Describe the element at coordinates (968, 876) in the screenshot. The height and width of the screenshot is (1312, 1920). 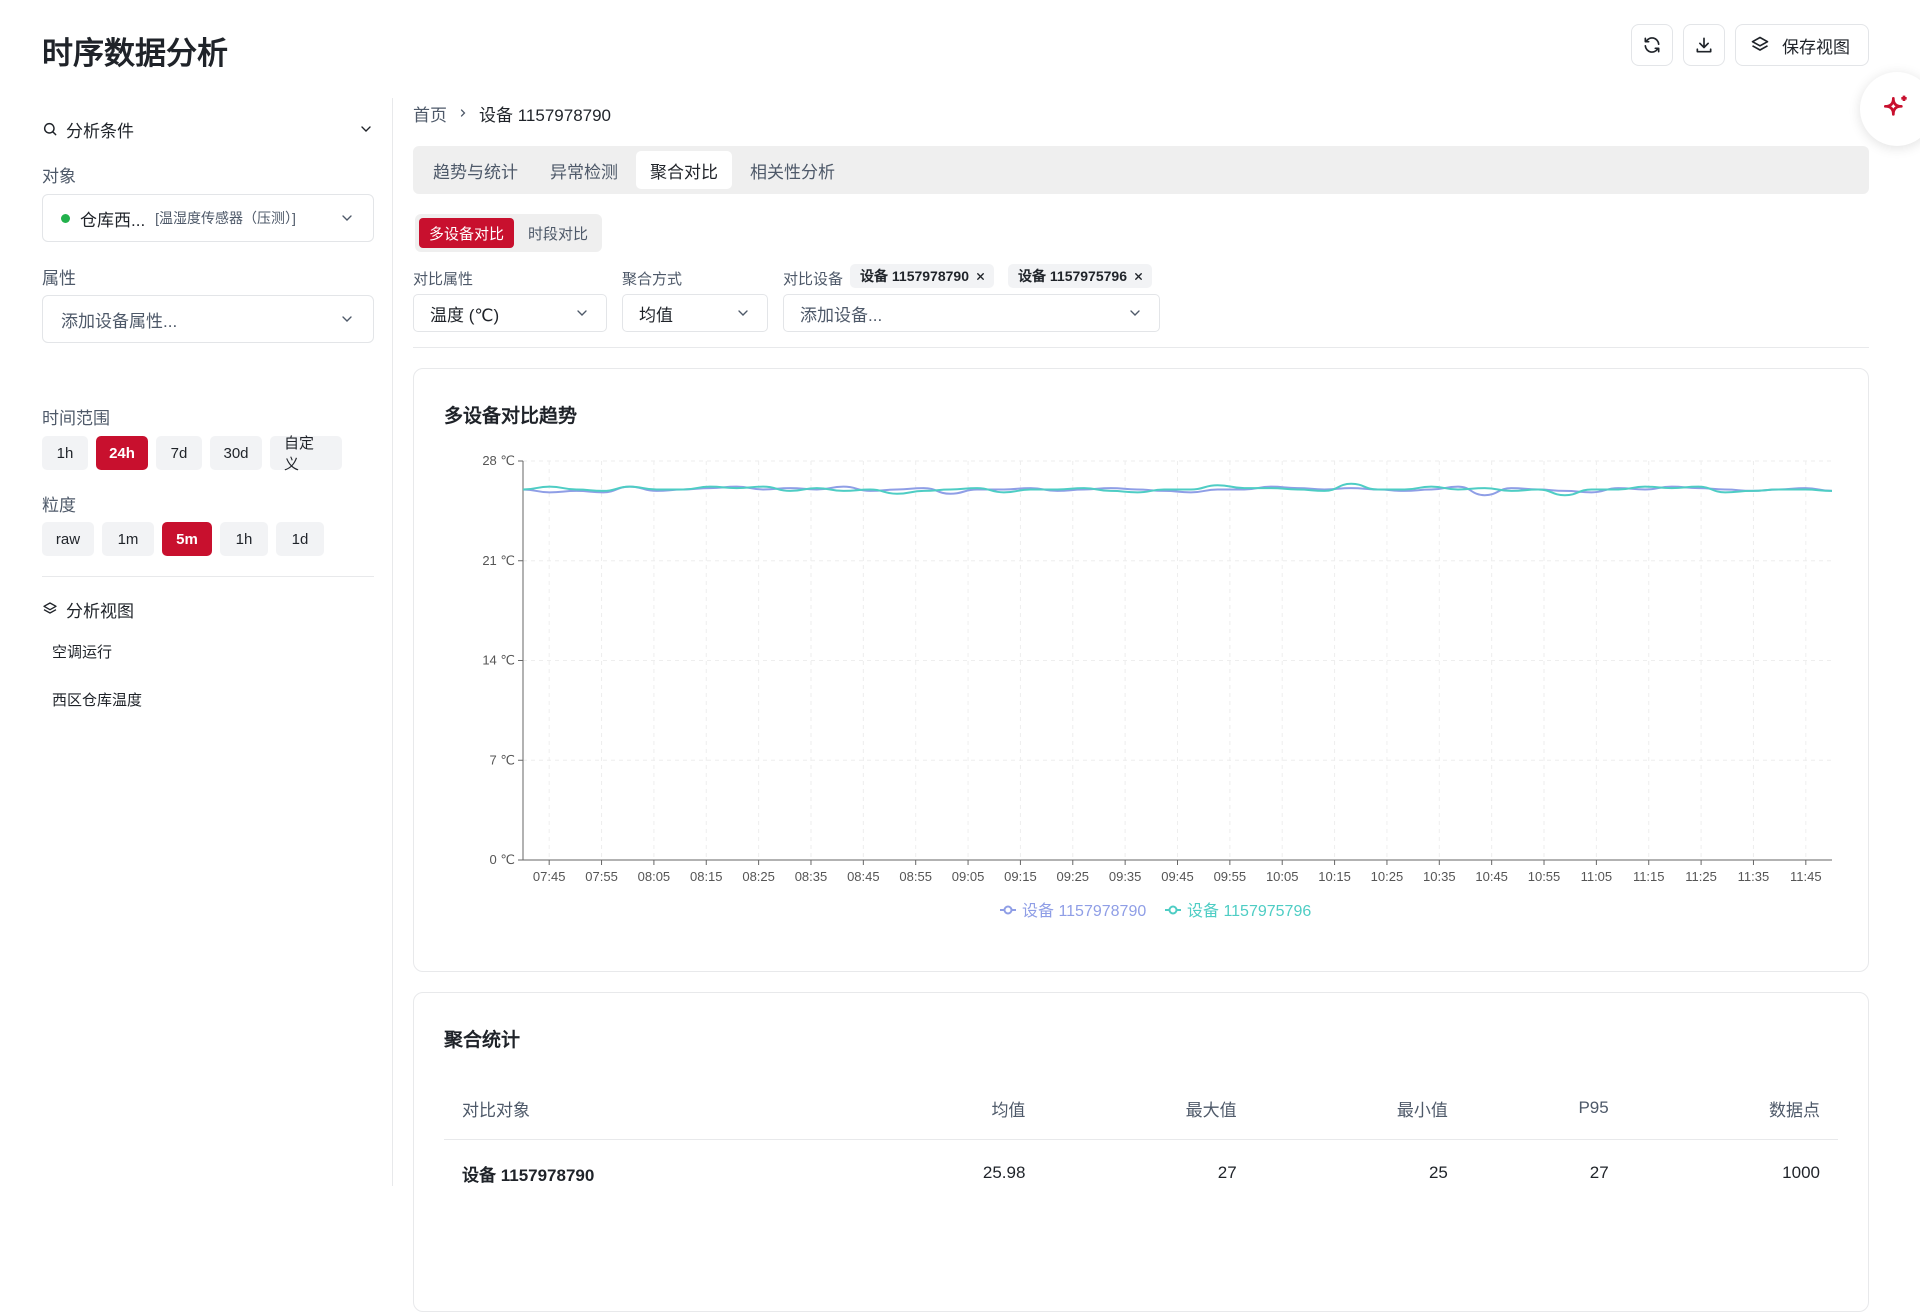
I see `x-tick-label: 09:05` at that location.